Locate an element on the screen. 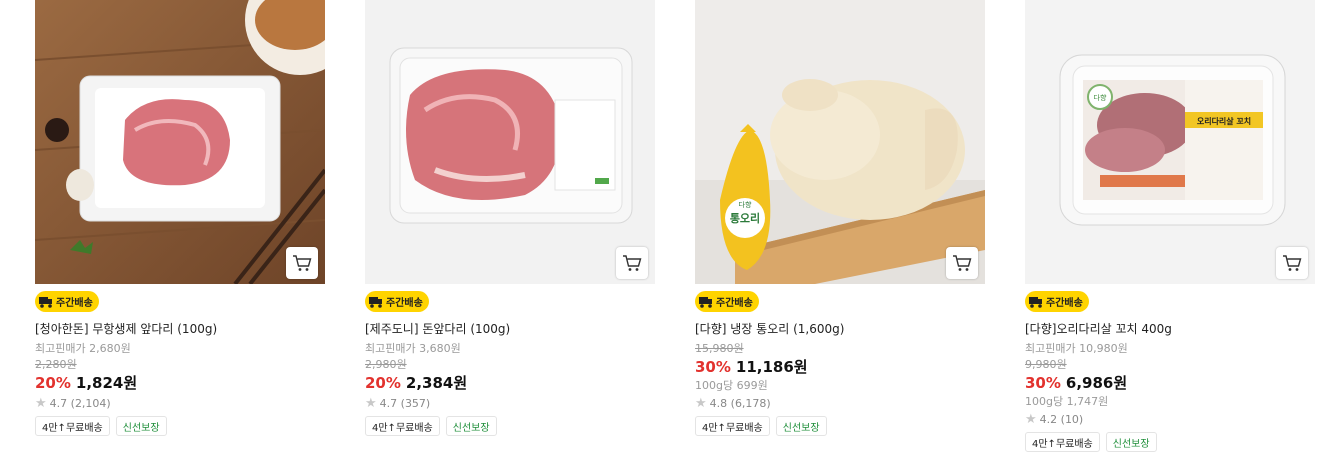 The height and width of the screenshot is (467, 1321). rating: ★ 4.2 (10) is located at coordinates (1054, 419).